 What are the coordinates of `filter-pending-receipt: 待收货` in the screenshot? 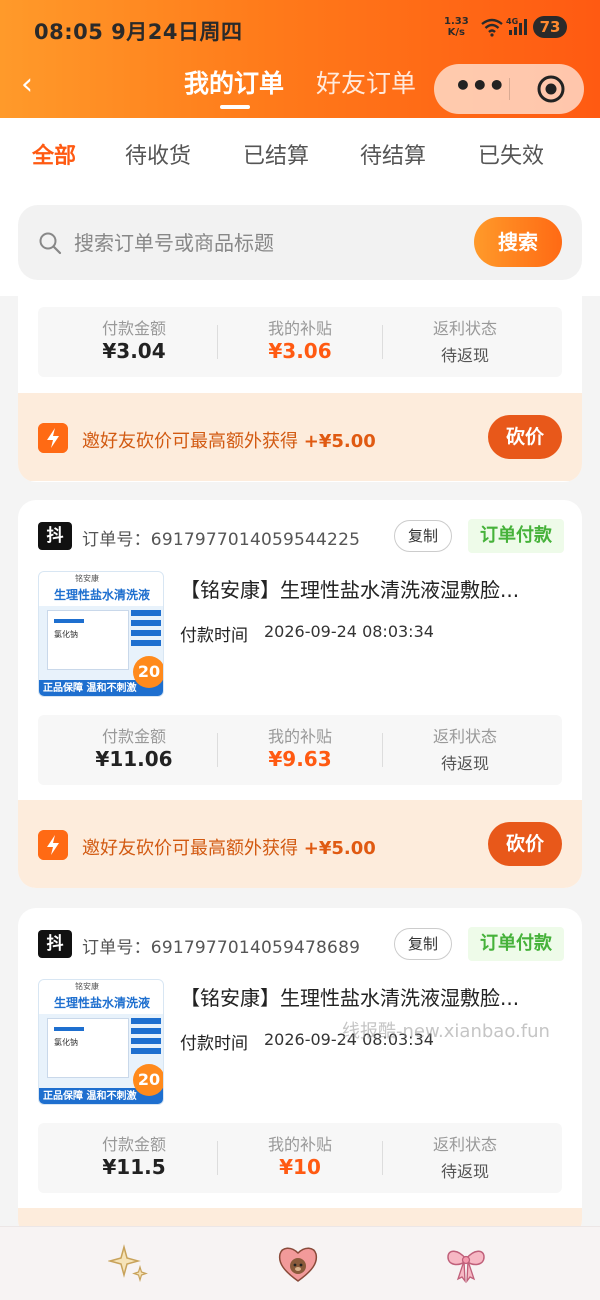 It's located at (158, 154).